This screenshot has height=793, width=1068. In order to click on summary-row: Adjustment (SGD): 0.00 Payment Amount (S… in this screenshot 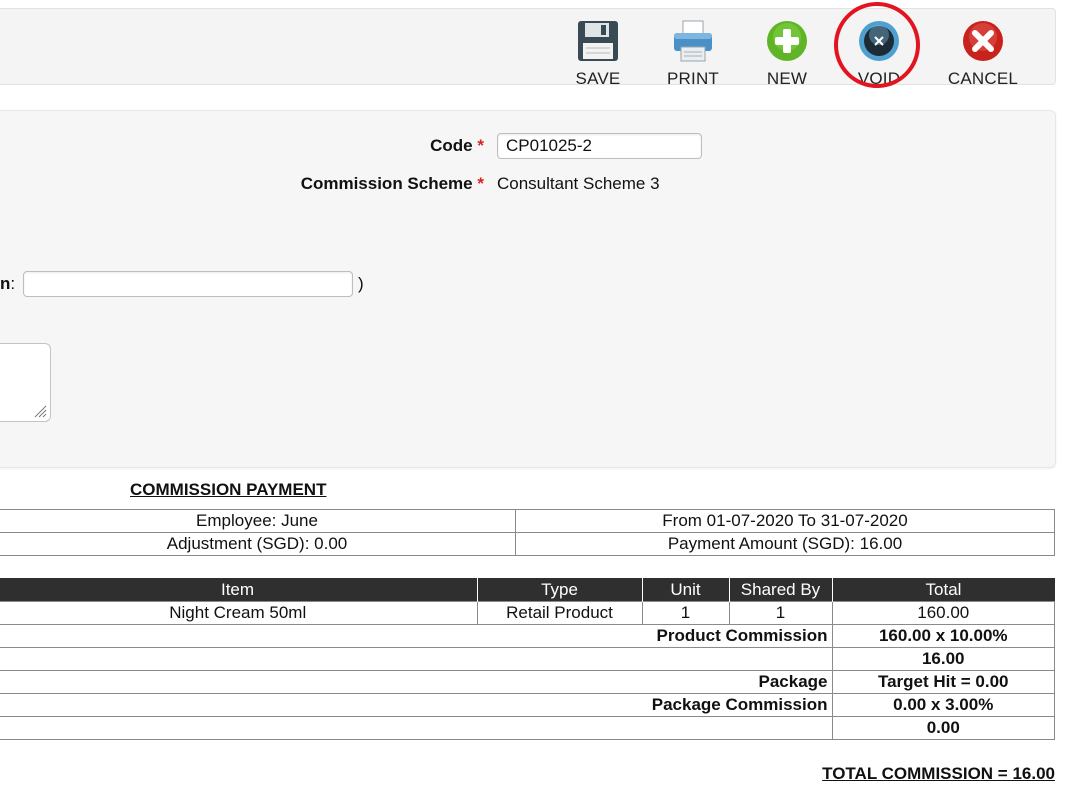, I will do `click(527, 544)`.